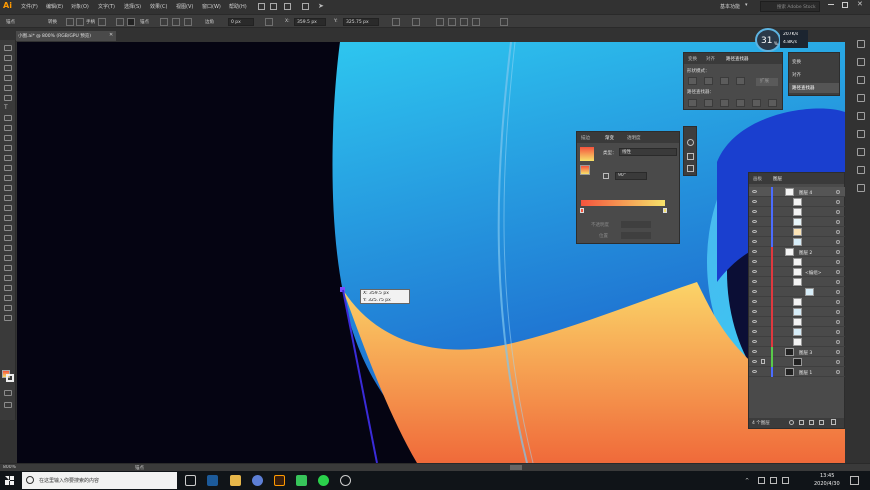  I want to click on color-guide-icon, so click(690, 168).